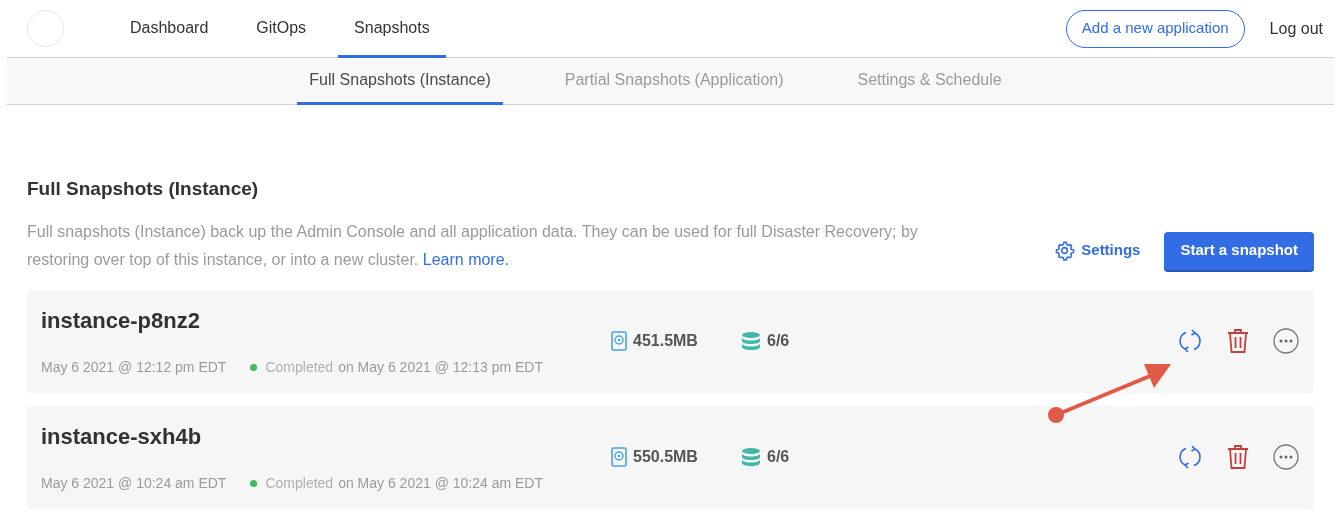  Describe the element at coordinates (134, 483) in the screenshot. I see `start-time: May 6 2021 @ 10:24 am EDT` at that location.